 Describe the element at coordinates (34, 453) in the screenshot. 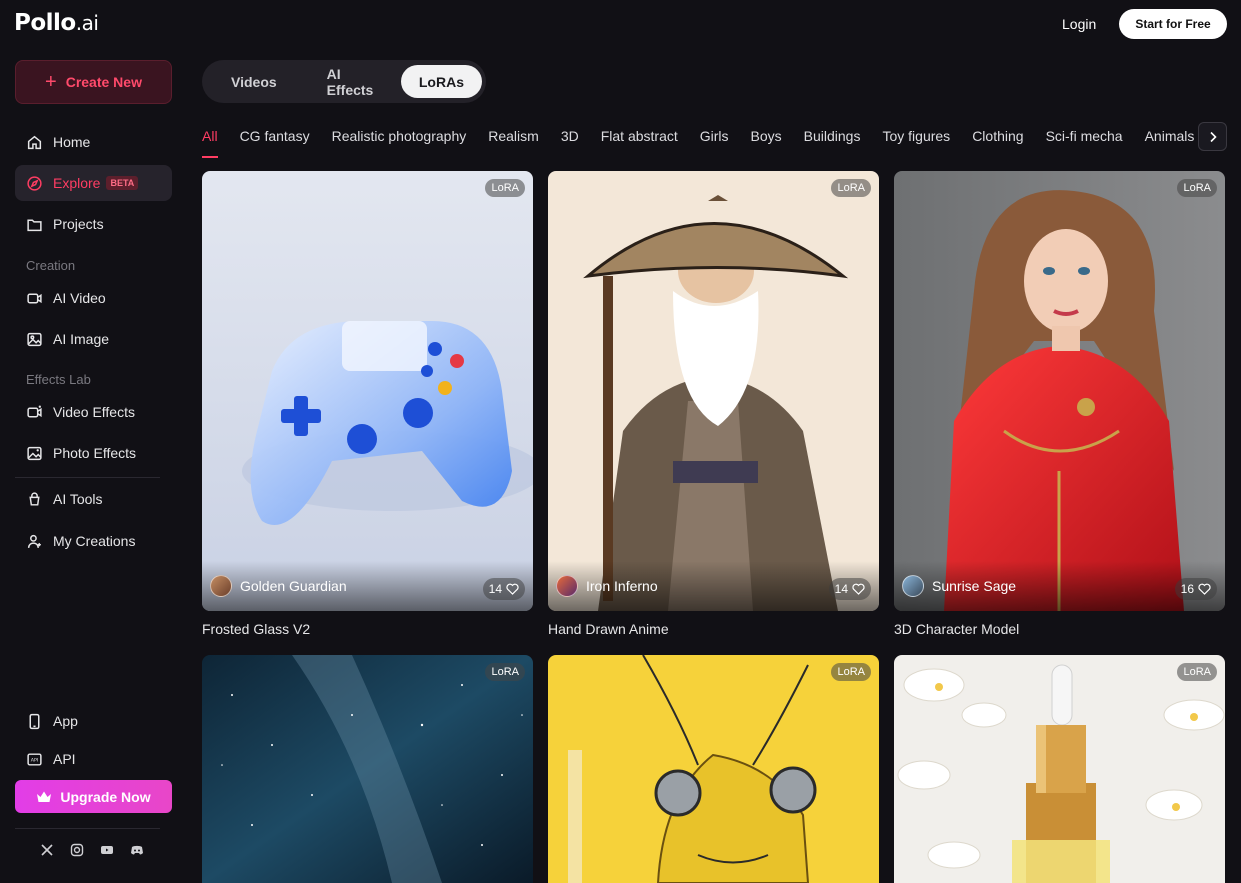

I see `photo-effects-icon` at that location.